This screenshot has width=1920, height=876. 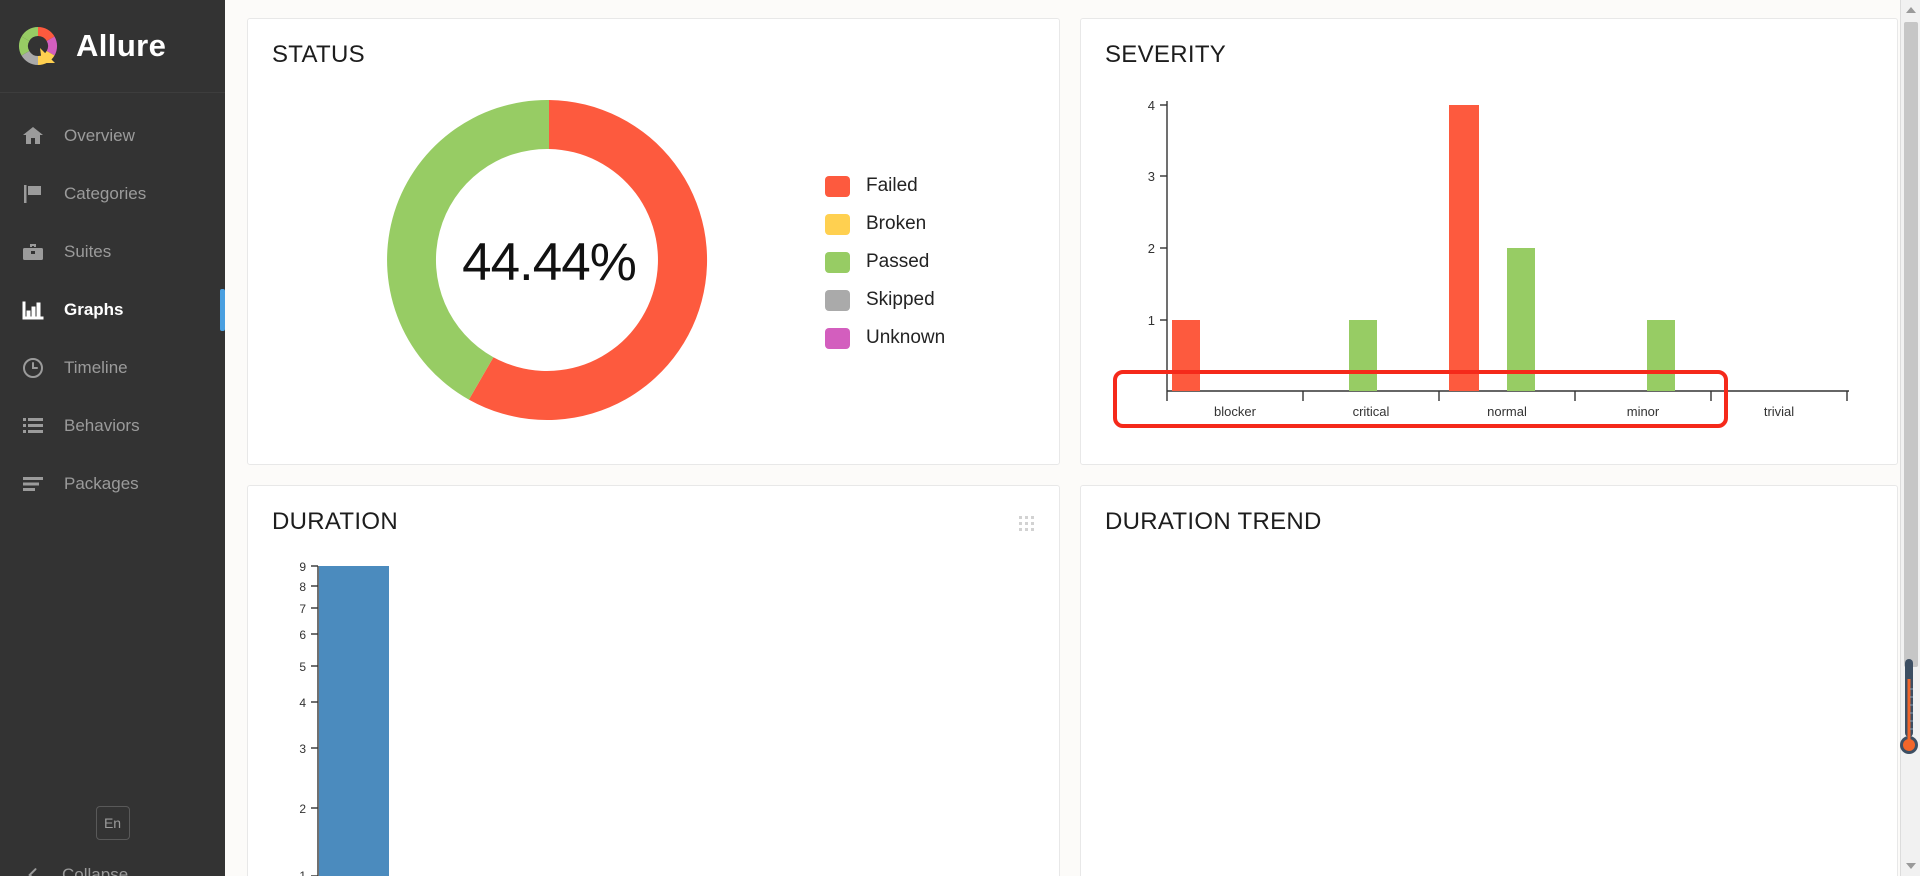 I want to click on sidebar-item-packages: Packages, so click(x=112, y=484).